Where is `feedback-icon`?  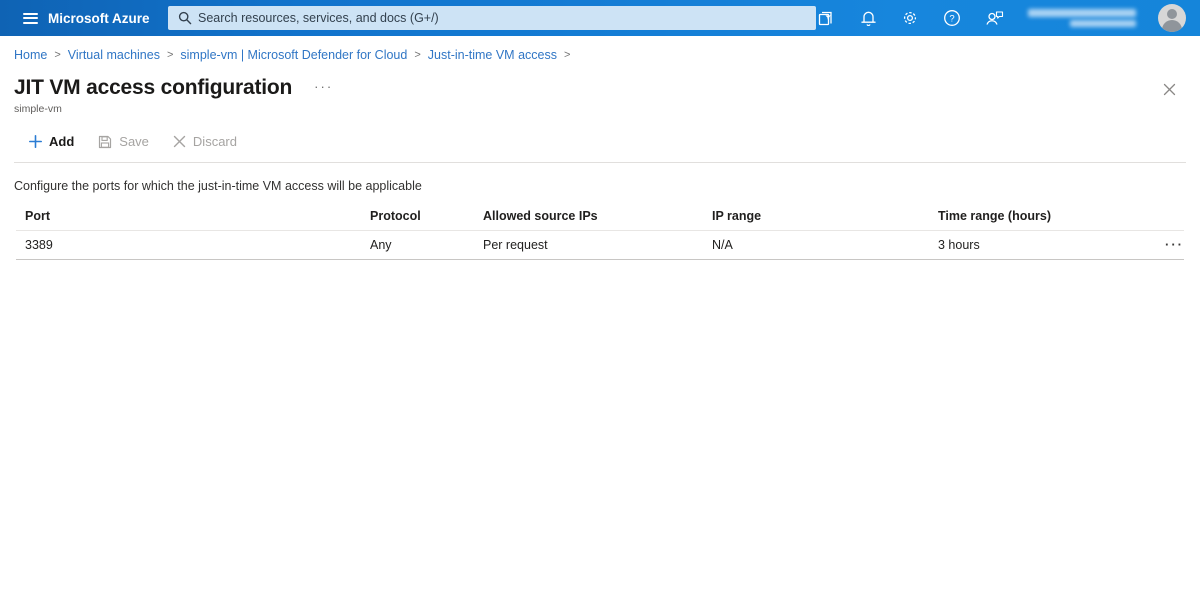 feedback-icon is located at coordinates (994, 18).